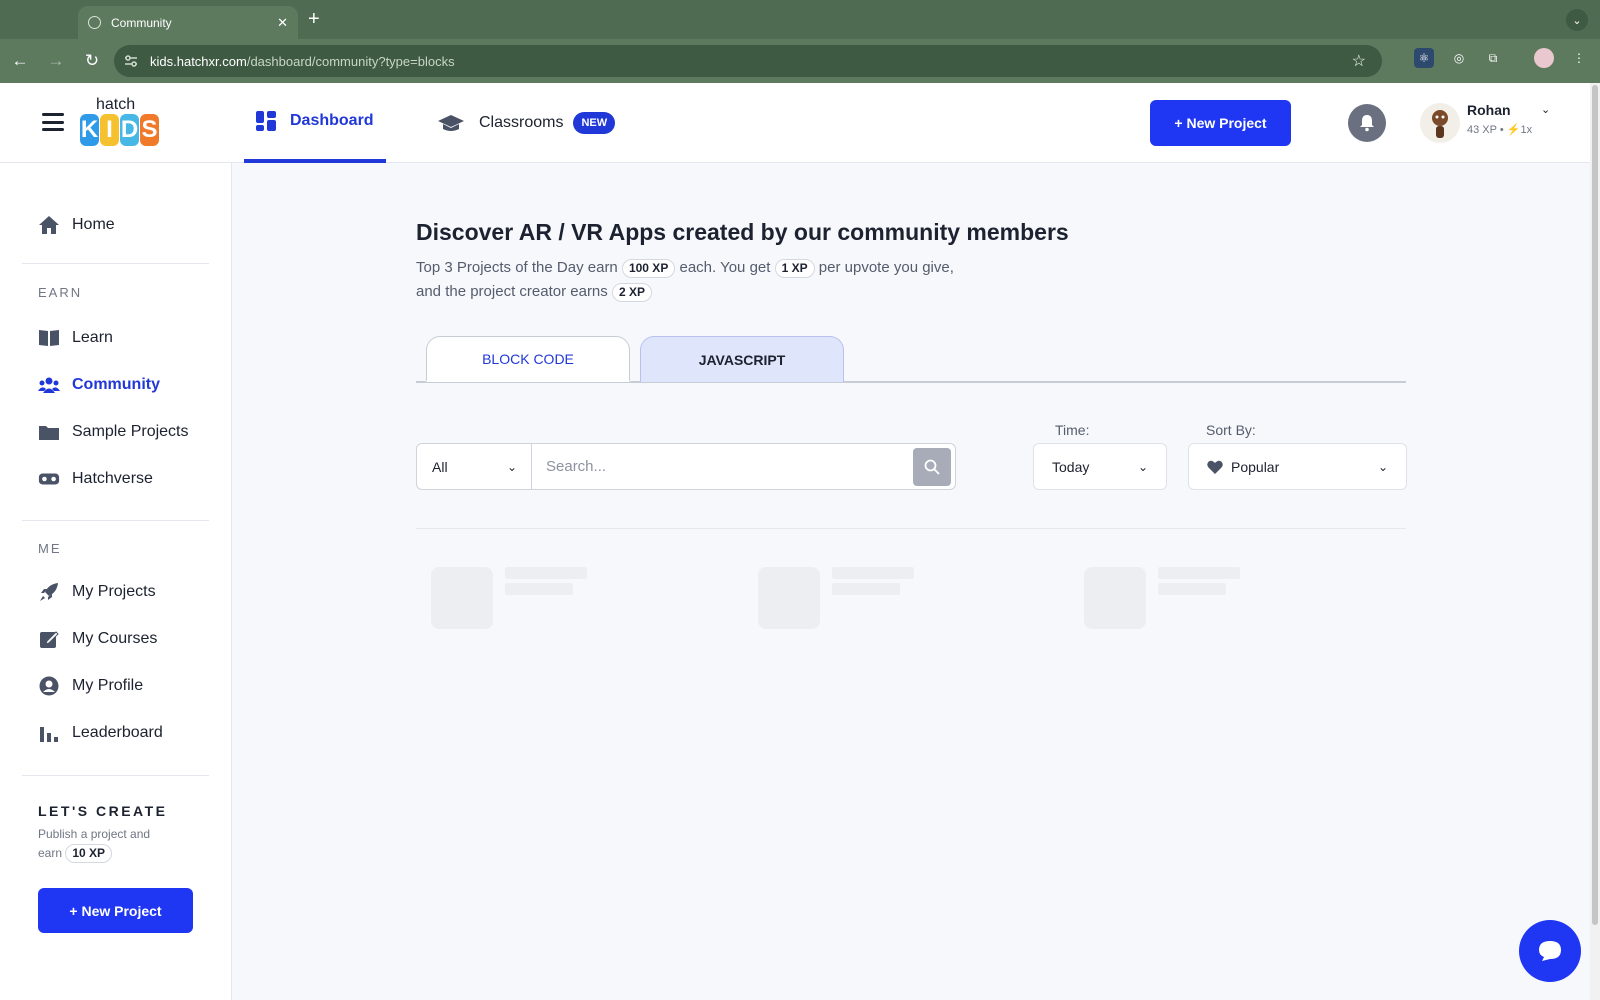 This screenshot has width=1600, height=1000. I want to click on react-devtools-icon: ⚛, so click(1424, 58).